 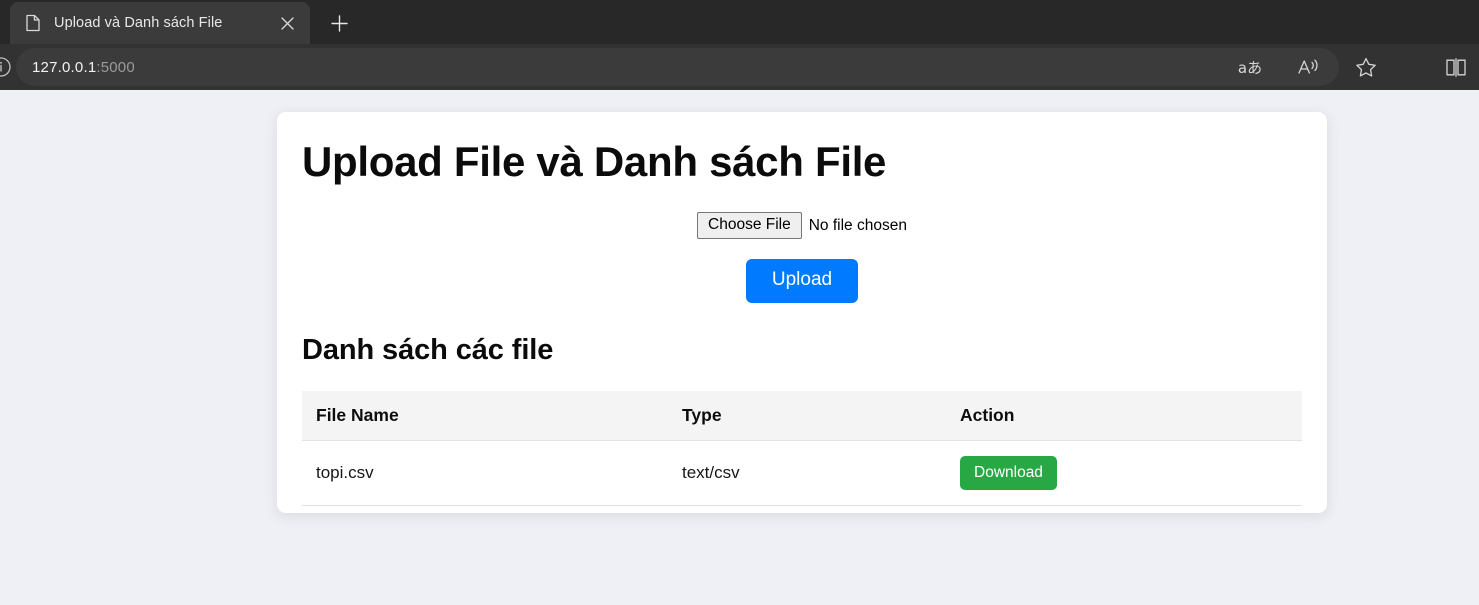 I want to click on download-button: Download, so click(x=1008, y=473).